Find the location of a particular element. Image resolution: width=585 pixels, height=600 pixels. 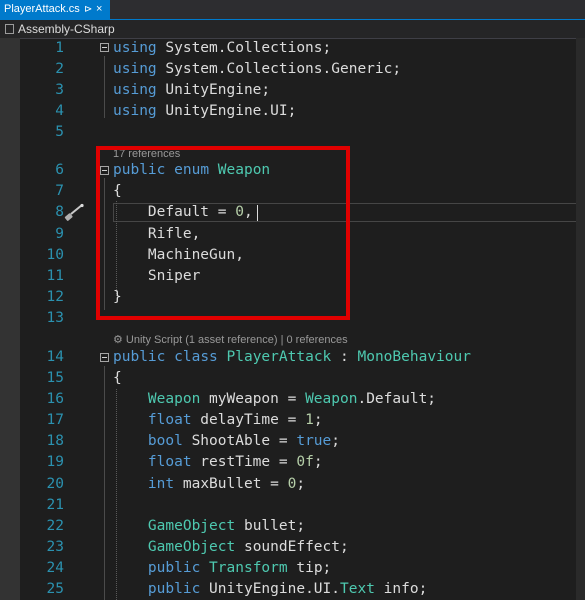

code-token: GameObject is located at coordinates (191, 547).